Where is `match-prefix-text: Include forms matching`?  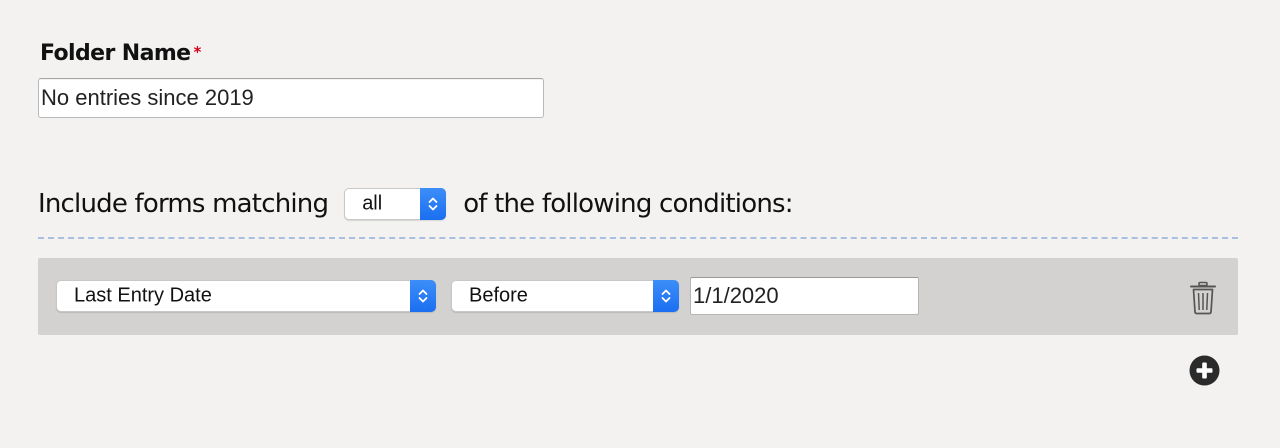 match-prefix-text: Include forms matching is located at coordinates (183, 204).